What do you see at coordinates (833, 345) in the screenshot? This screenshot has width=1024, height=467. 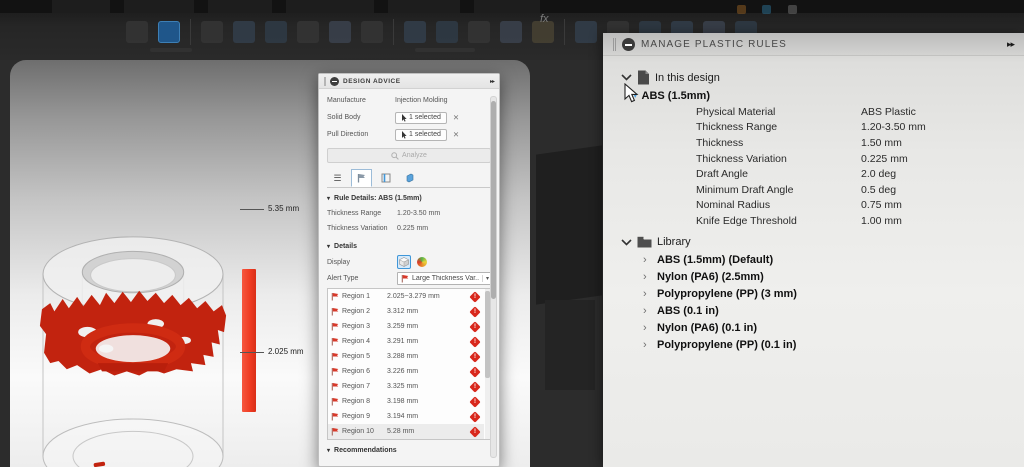 I see `library-item: › Polypropylene (PP) (0.1 in)` at bounding box center [833, 345].